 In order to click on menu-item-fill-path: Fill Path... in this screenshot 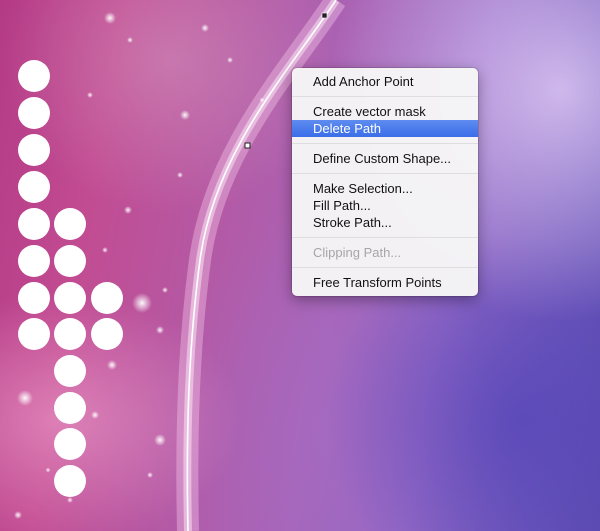, I will do `click(385, 205)`.